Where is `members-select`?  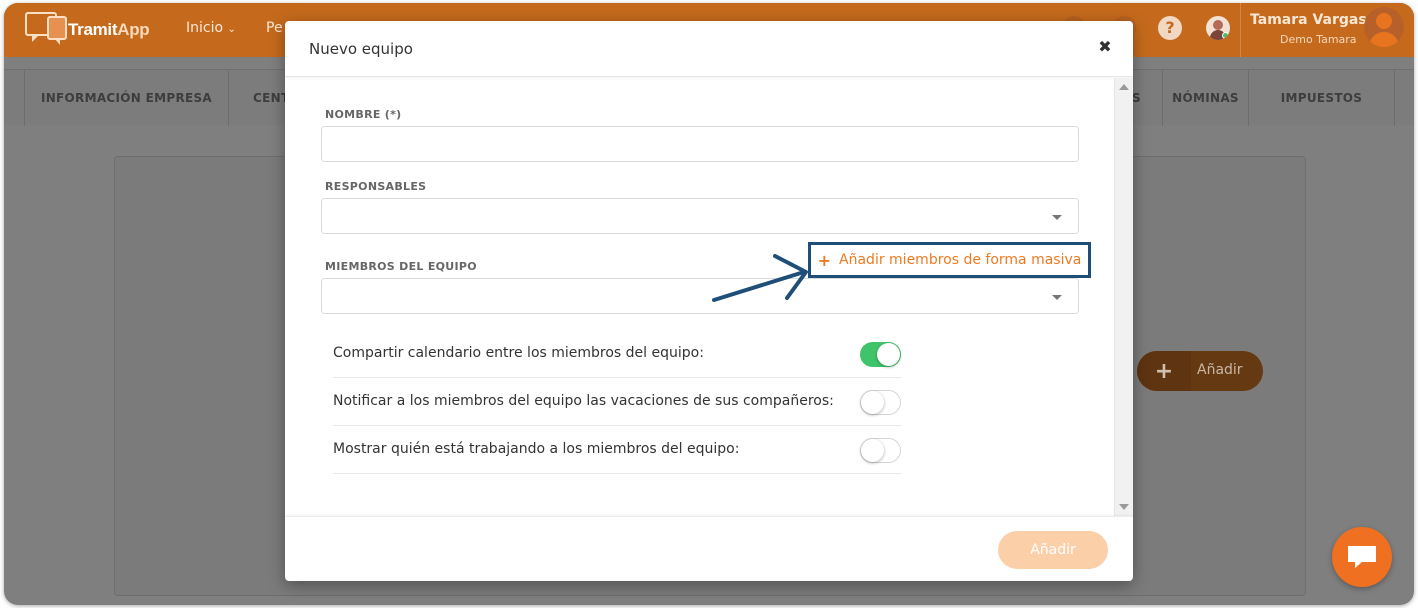
members-select is located at coordinates (700, 296).